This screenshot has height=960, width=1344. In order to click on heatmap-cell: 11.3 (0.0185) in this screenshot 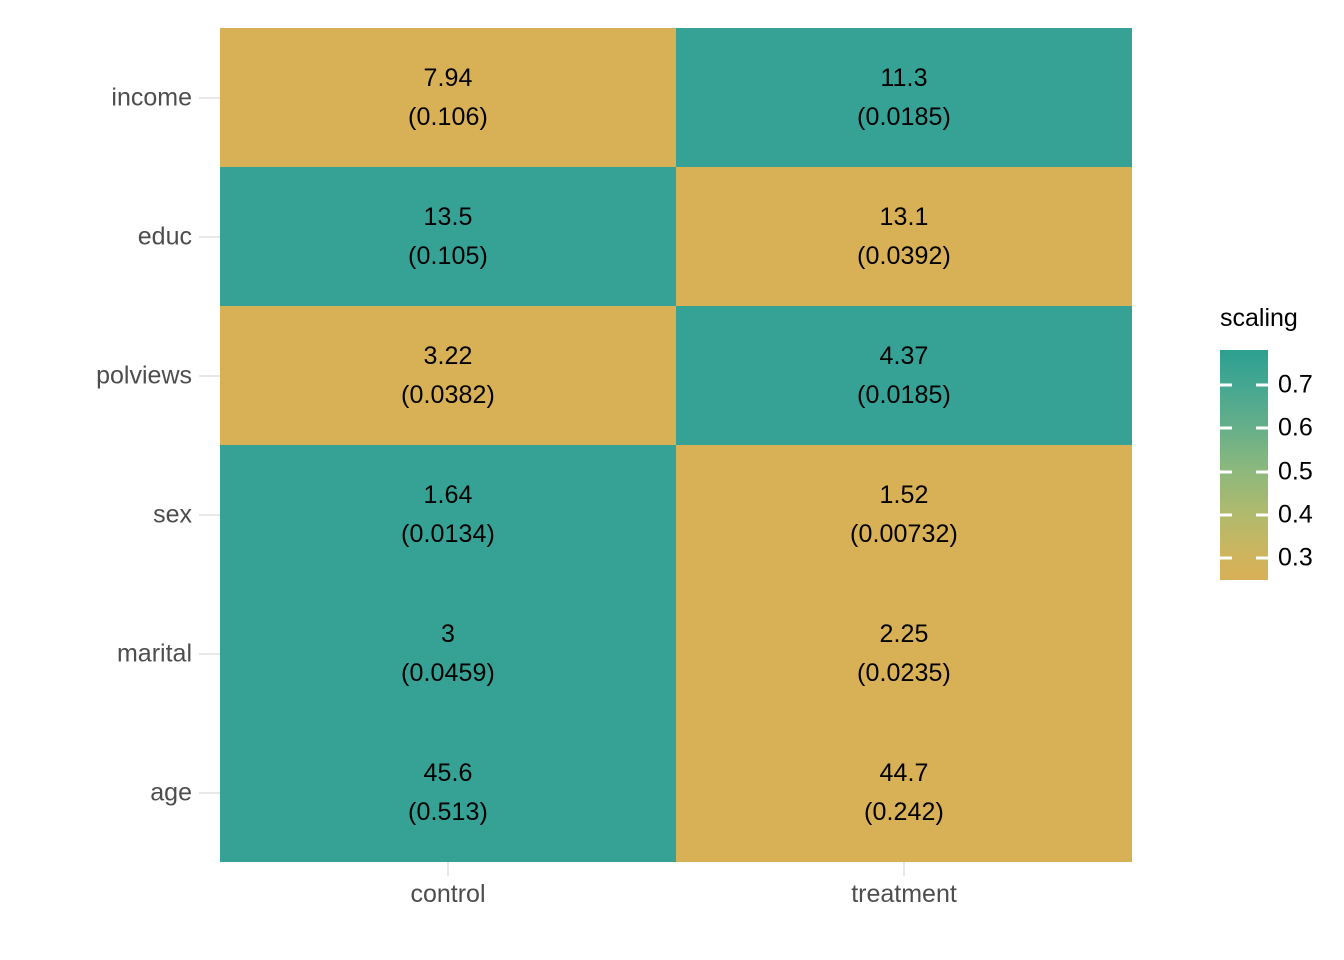, I will do `click(904, 97)`.